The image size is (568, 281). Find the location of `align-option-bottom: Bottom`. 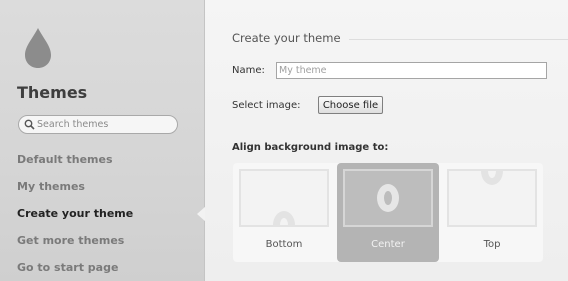

align-option-bottom: Bottom is located at coordinates (284, 212).